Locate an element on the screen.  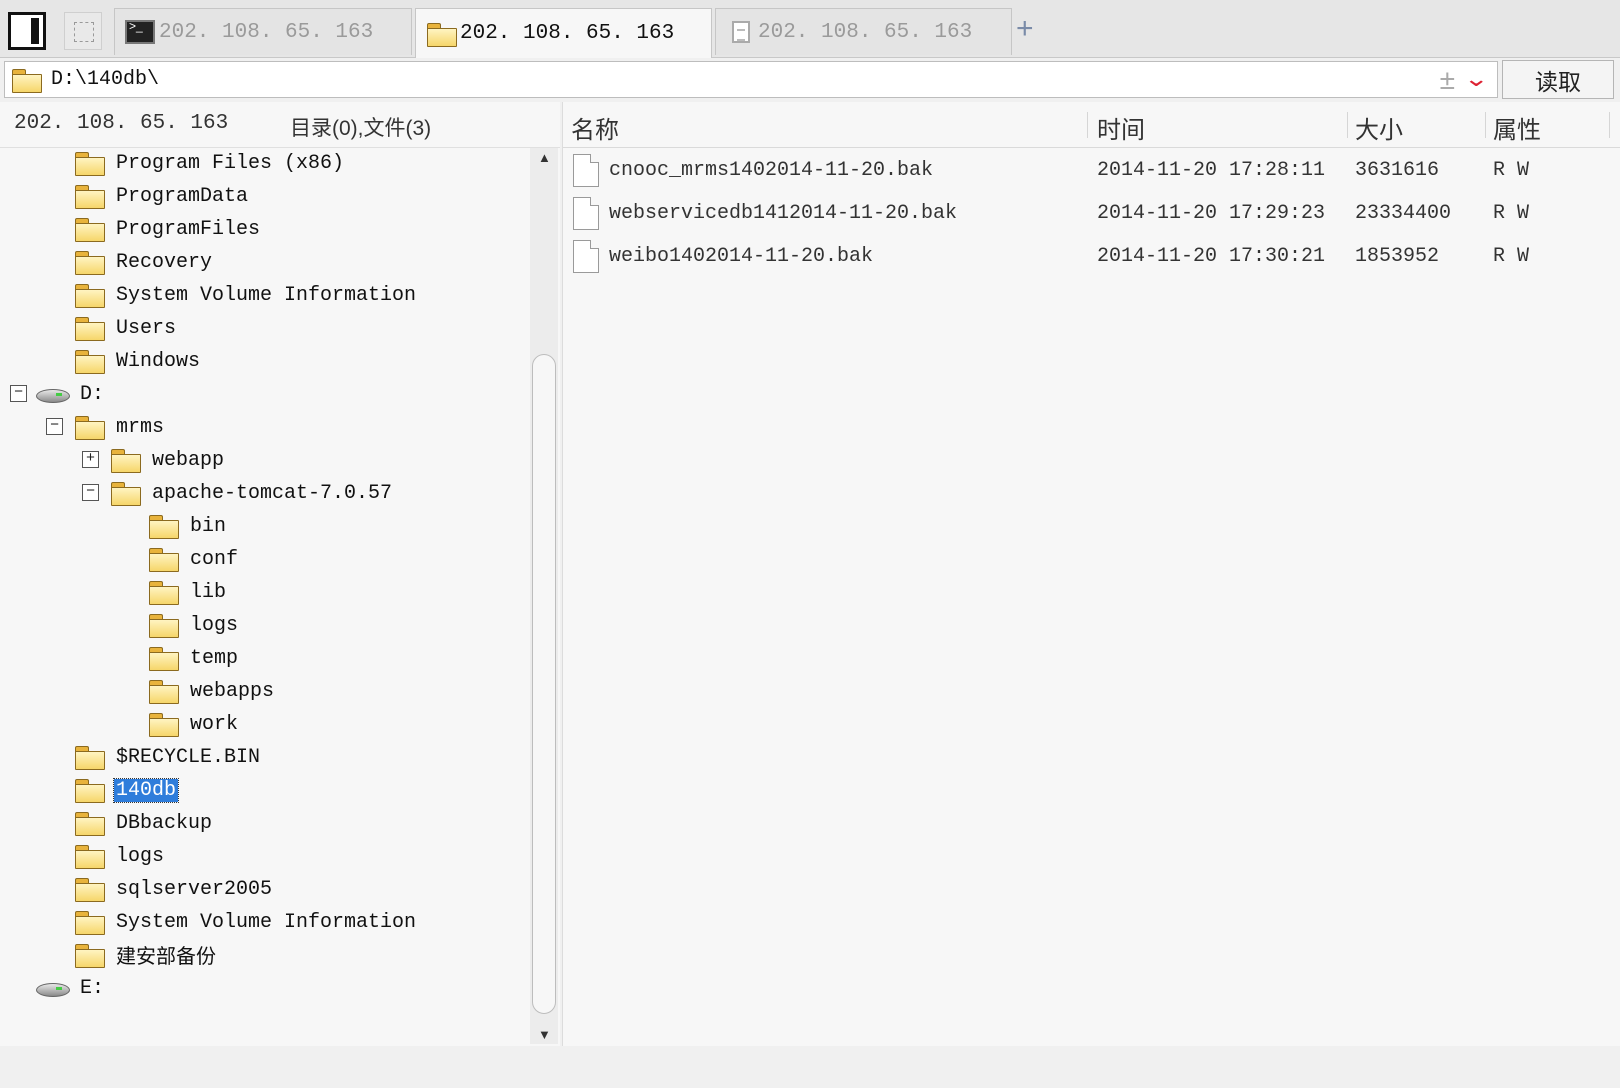
column-header-attributes: 属性 is located at coordinates (1517, 127).